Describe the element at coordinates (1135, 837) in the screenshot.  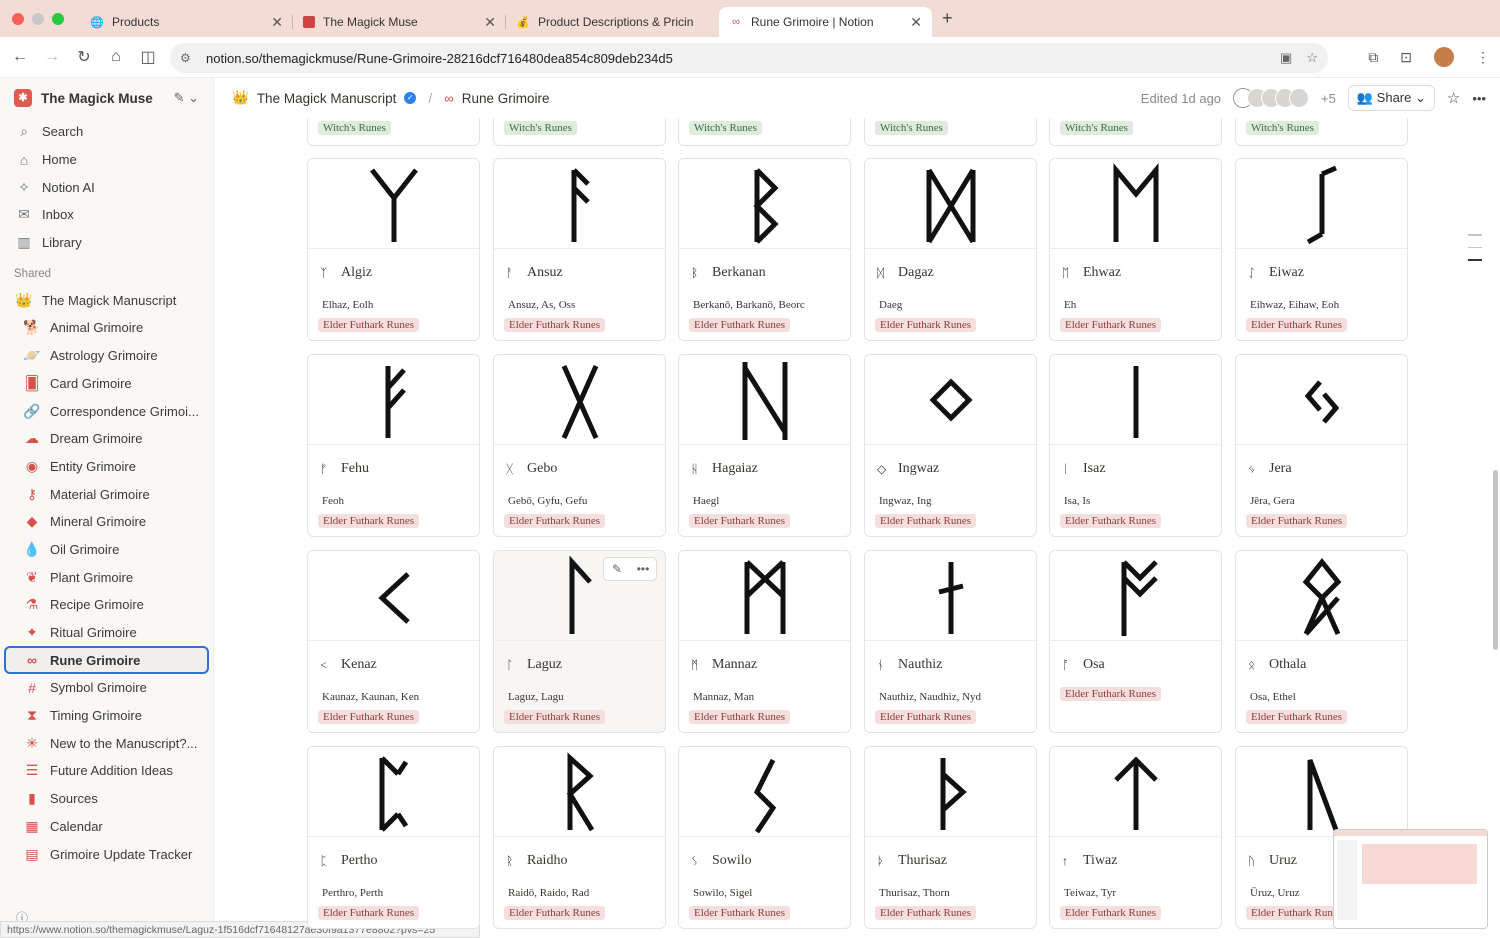
I see `rune-card-tiwaz: ↑ Tiwaz Teiwaz, Tyr Elder Futhark Runes` at that location.